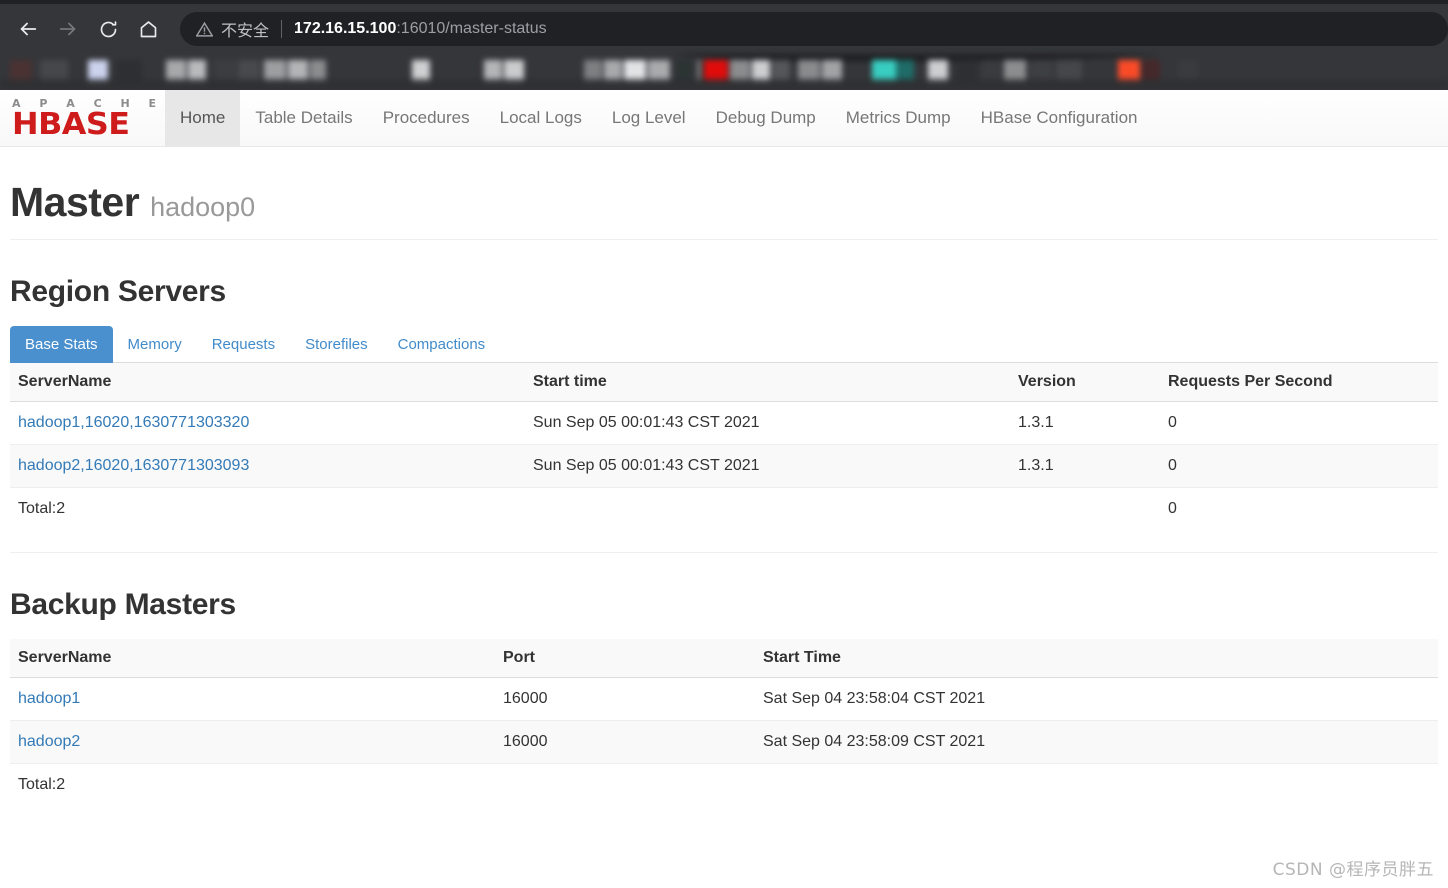 The image size is (1448, 888). Describe the element at coordinates (71, 124) in the screenshot. I see `logo-hbase-text: HBASE` at that location.